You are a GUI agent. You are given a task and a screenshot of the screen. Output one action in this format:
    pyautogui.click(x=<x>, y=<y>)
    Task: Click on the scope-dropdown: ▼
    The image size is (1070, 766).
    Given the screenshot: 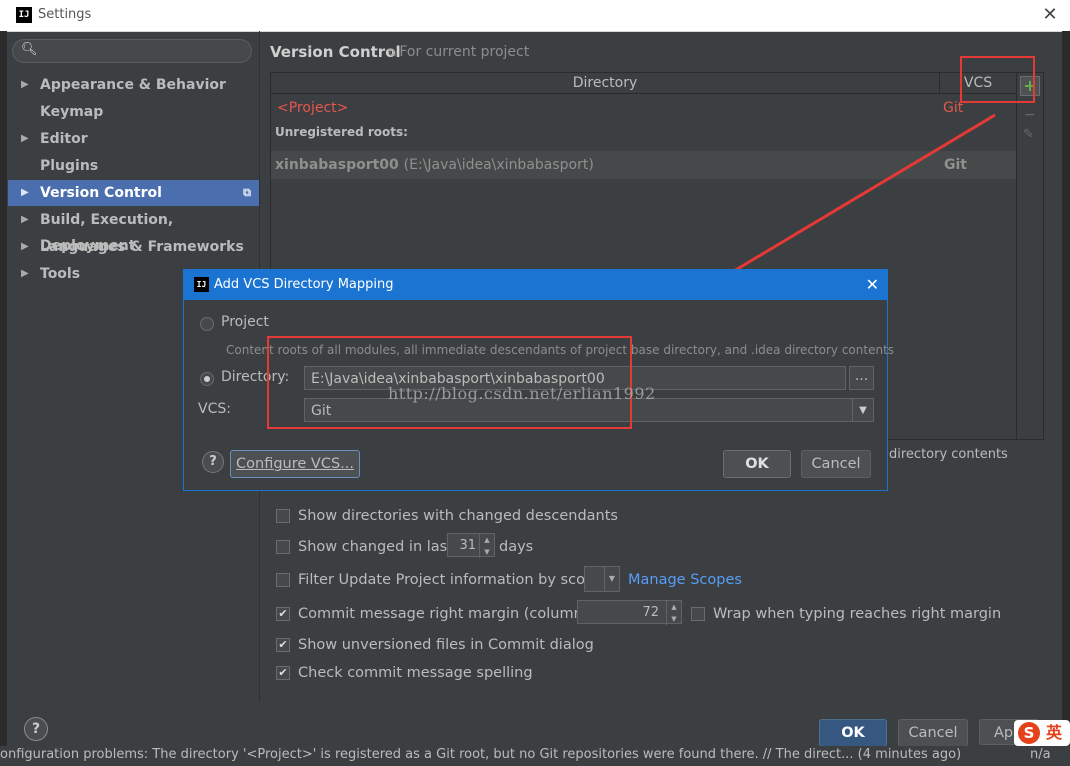 What is the action you would take?
    pyautogui.click(x=602, y=579)
    